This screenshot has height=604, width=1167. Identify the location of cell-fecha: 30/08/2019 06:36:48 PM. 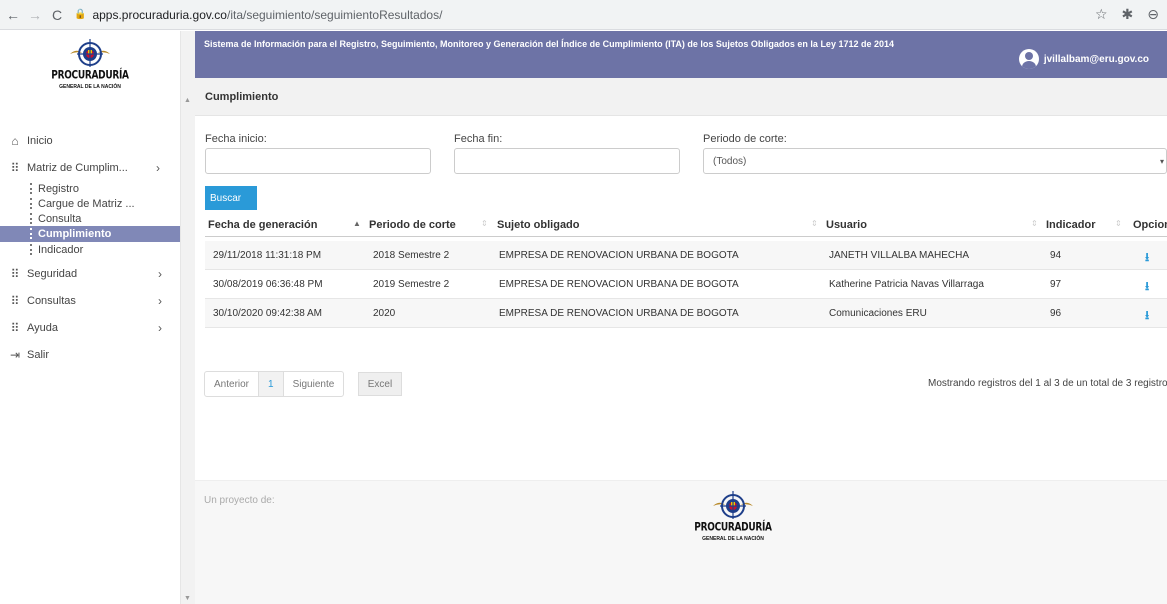
(268, 284).